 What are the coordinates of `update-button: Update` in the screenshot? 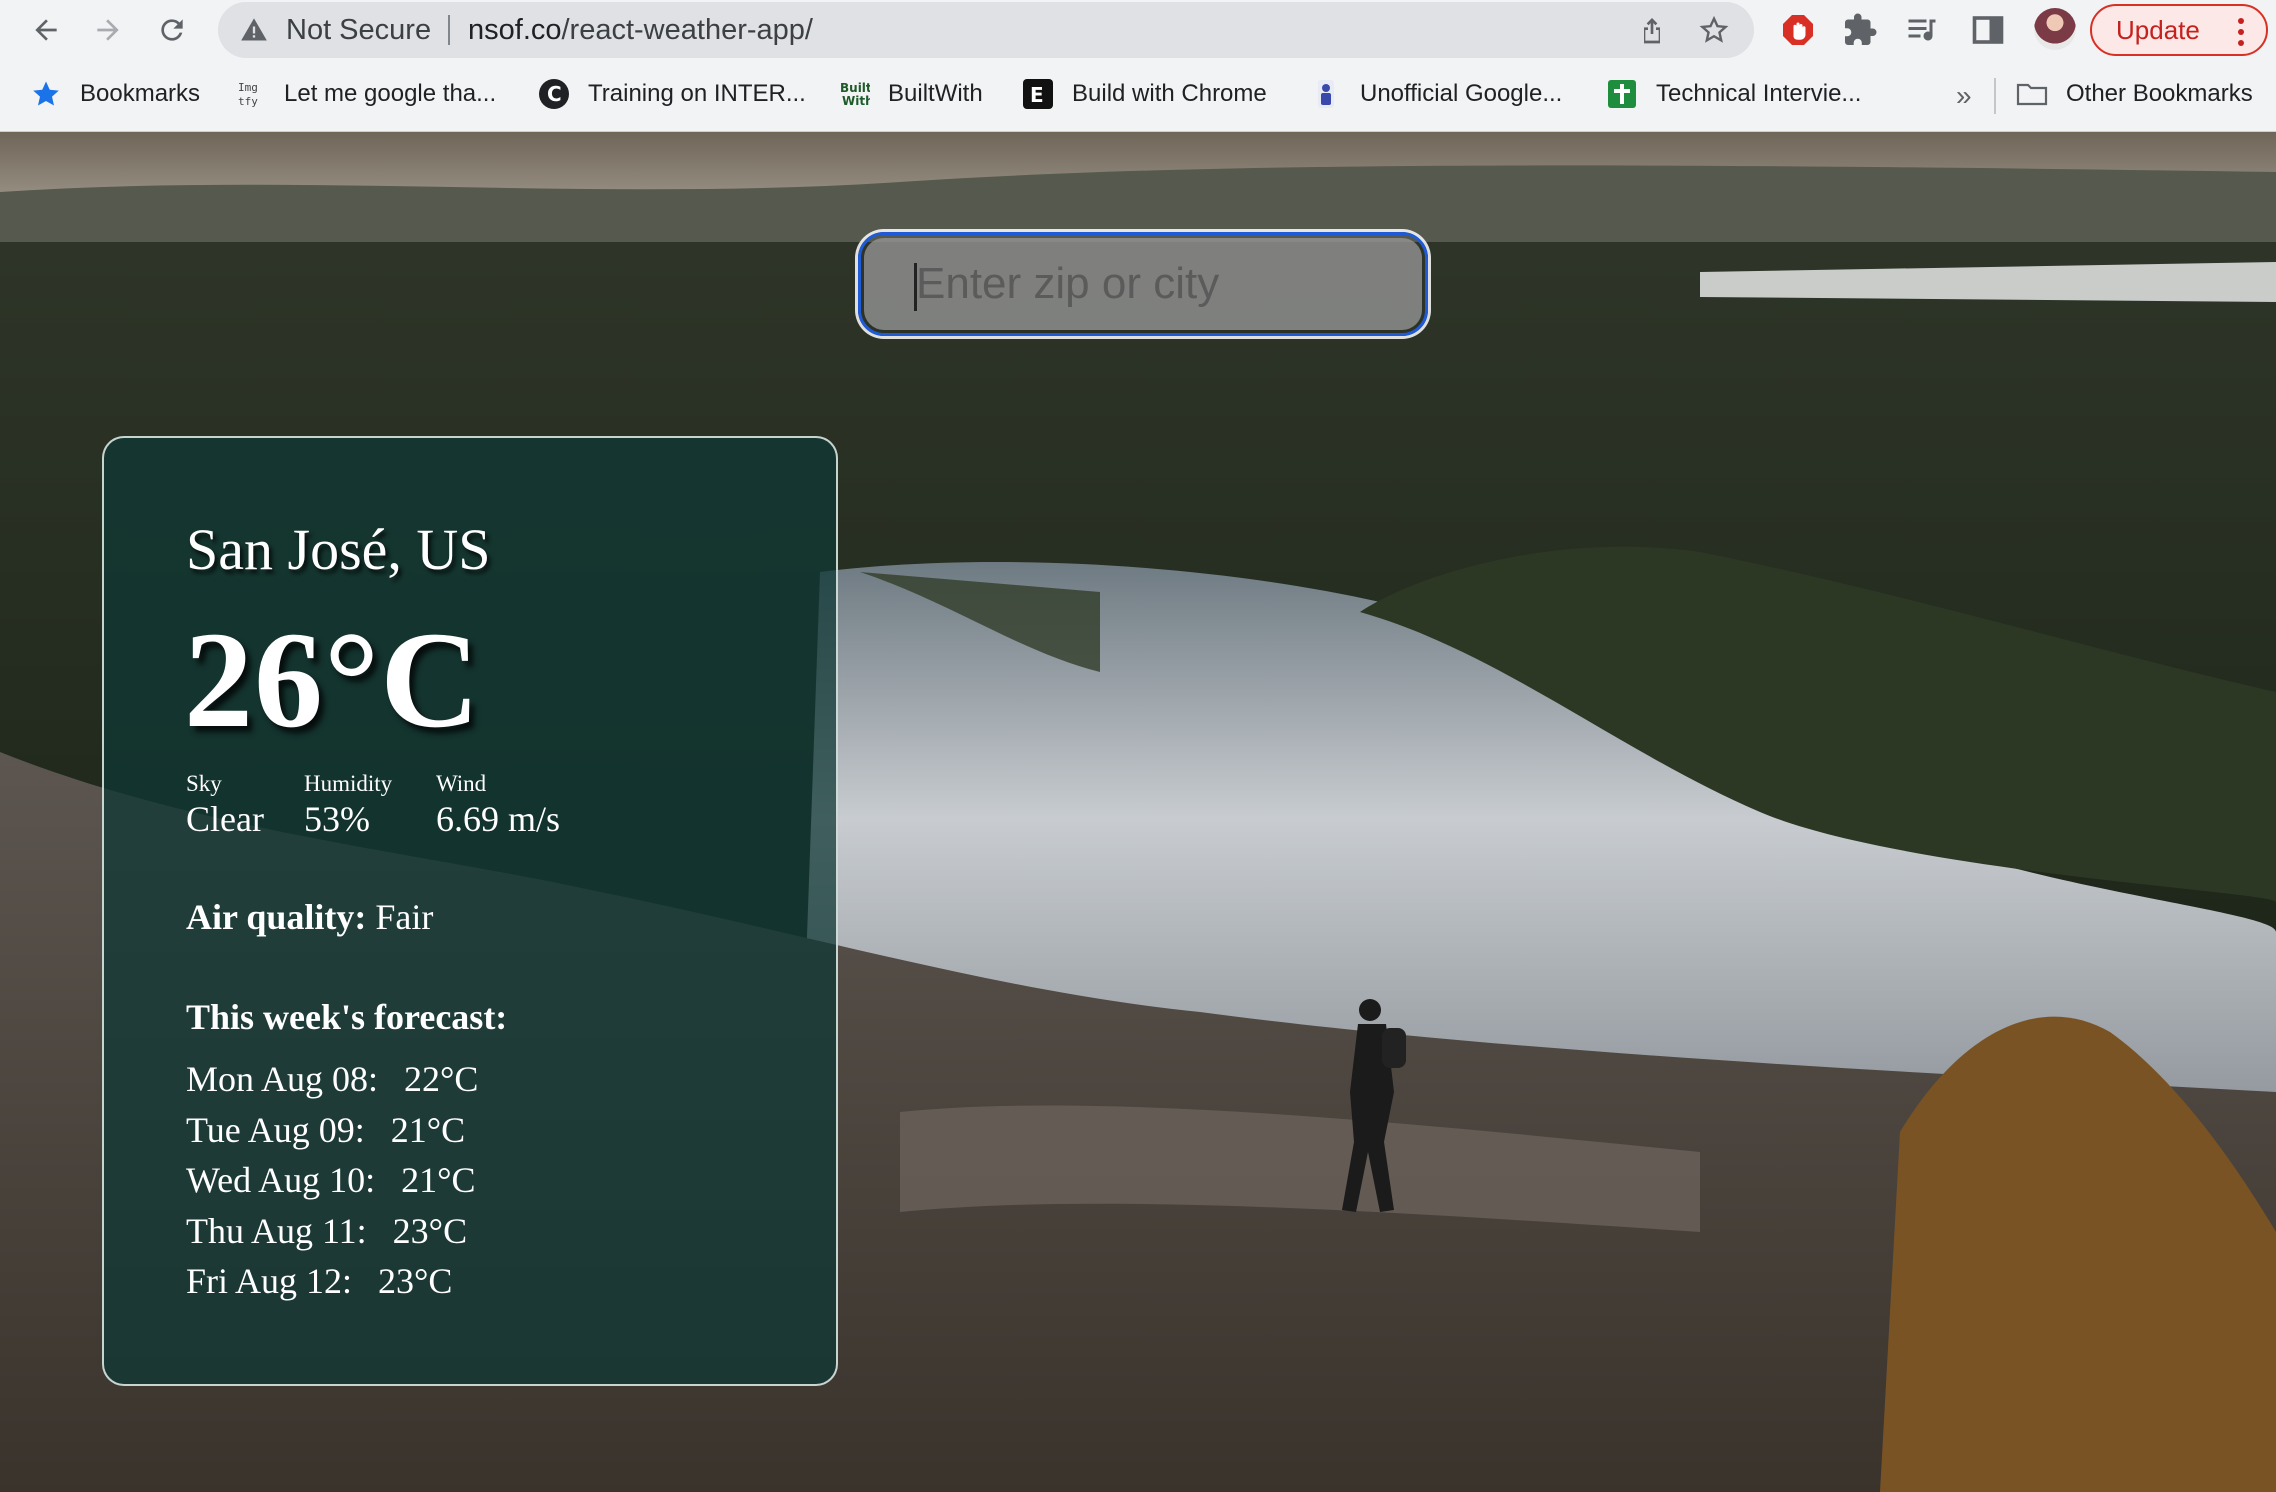 It's located at (2179, 30).